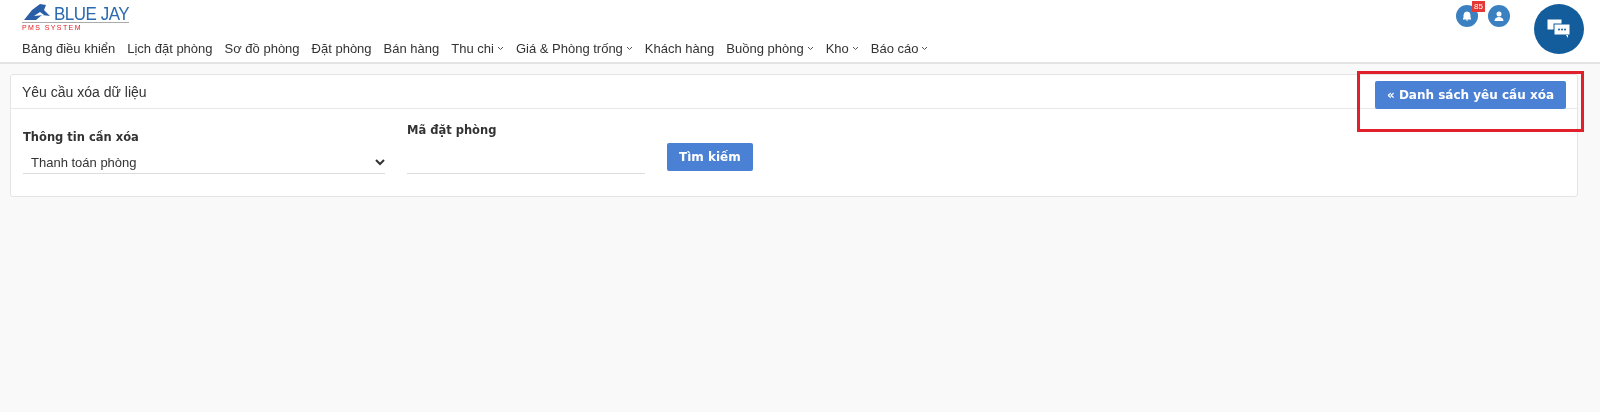 Image resolution: width=1600 pixels, height=412 pixels. I want to click on nav-item: Khách hàng, so click(679, 48).